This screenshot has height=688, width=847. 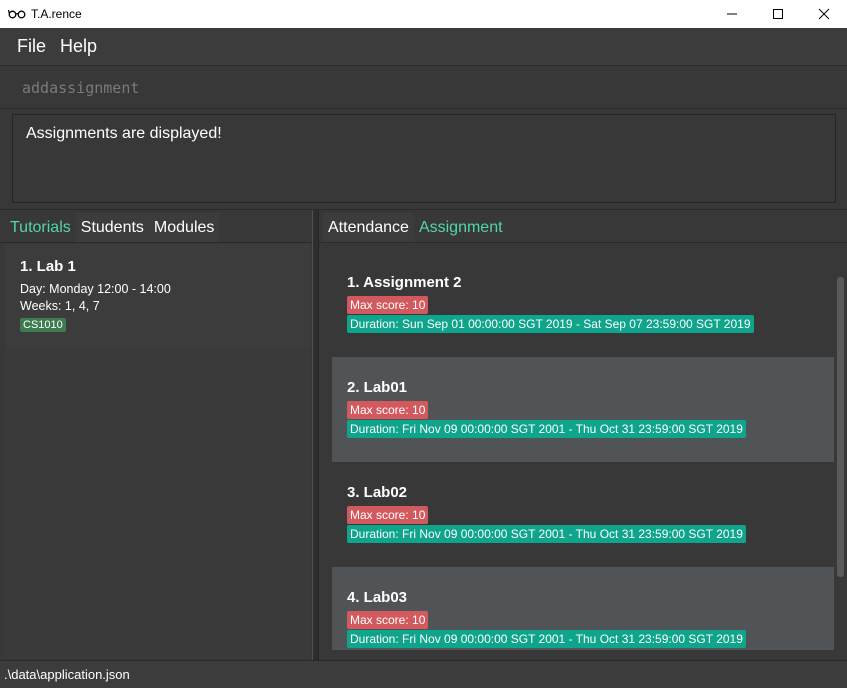 I want to click on glasses-icon, so click(x=17, y=14).